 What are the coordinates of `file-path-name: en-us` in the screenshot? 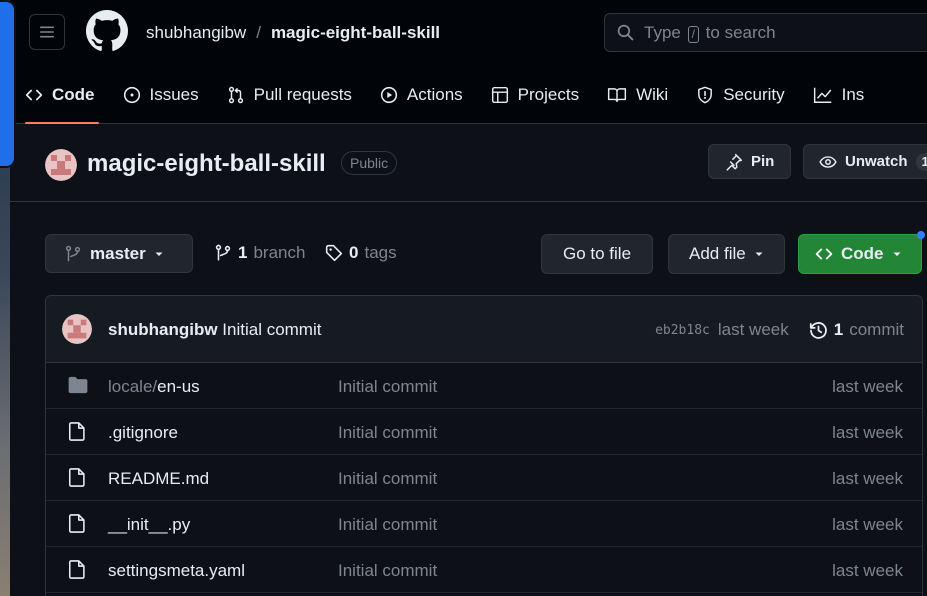 It's located at (178, 386).